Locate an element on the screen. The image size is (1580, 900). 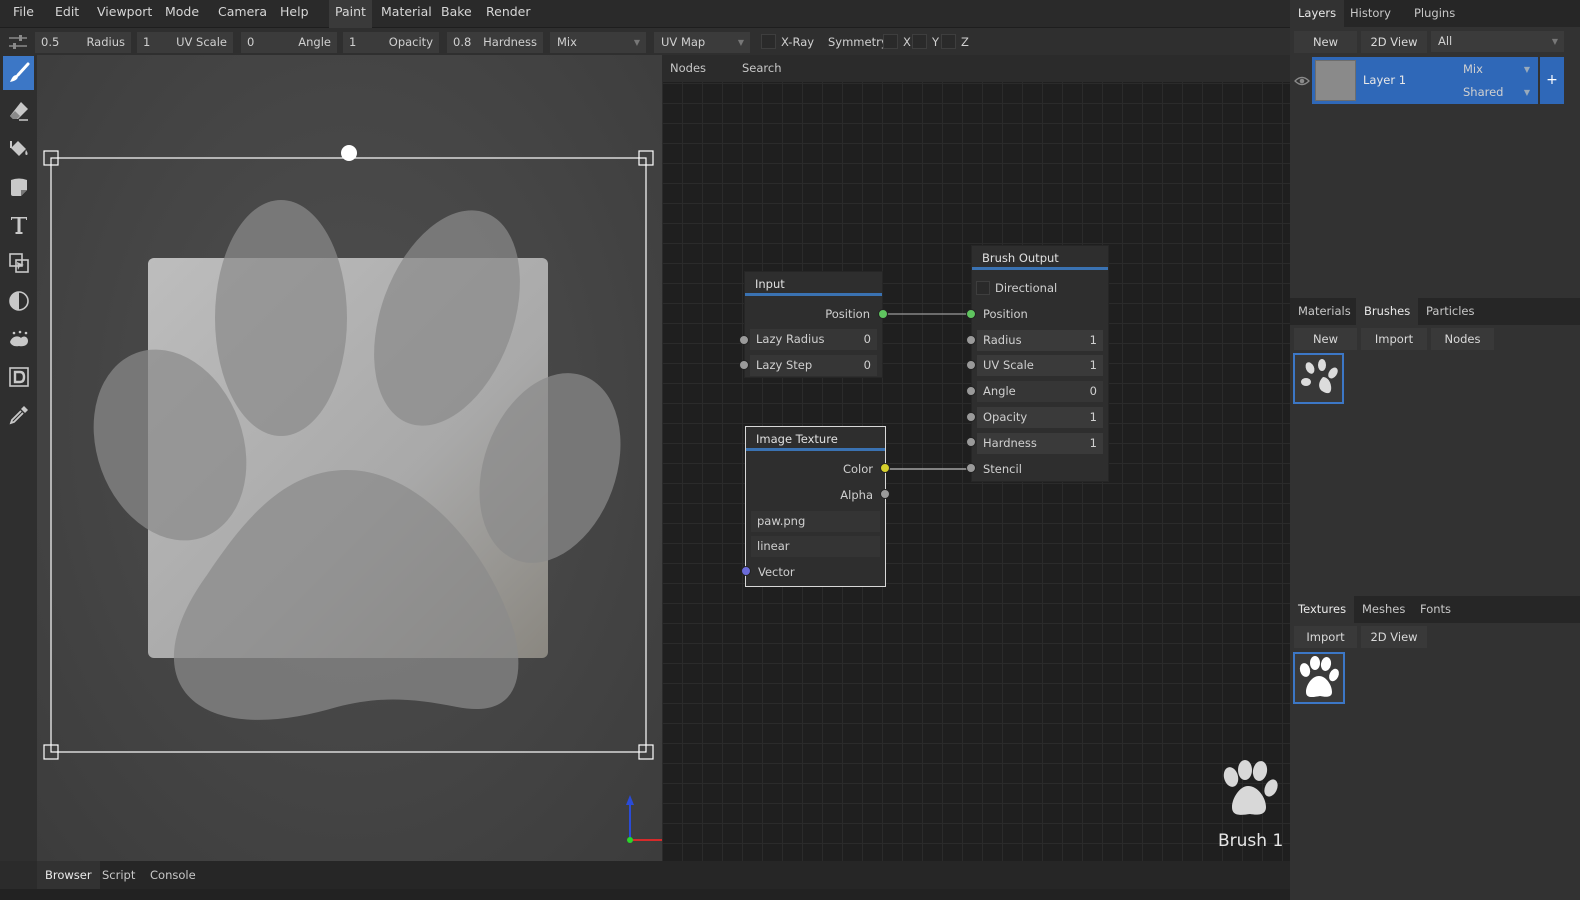
output-angle-field: Angle 0 is located at coordinates (1040, 391).